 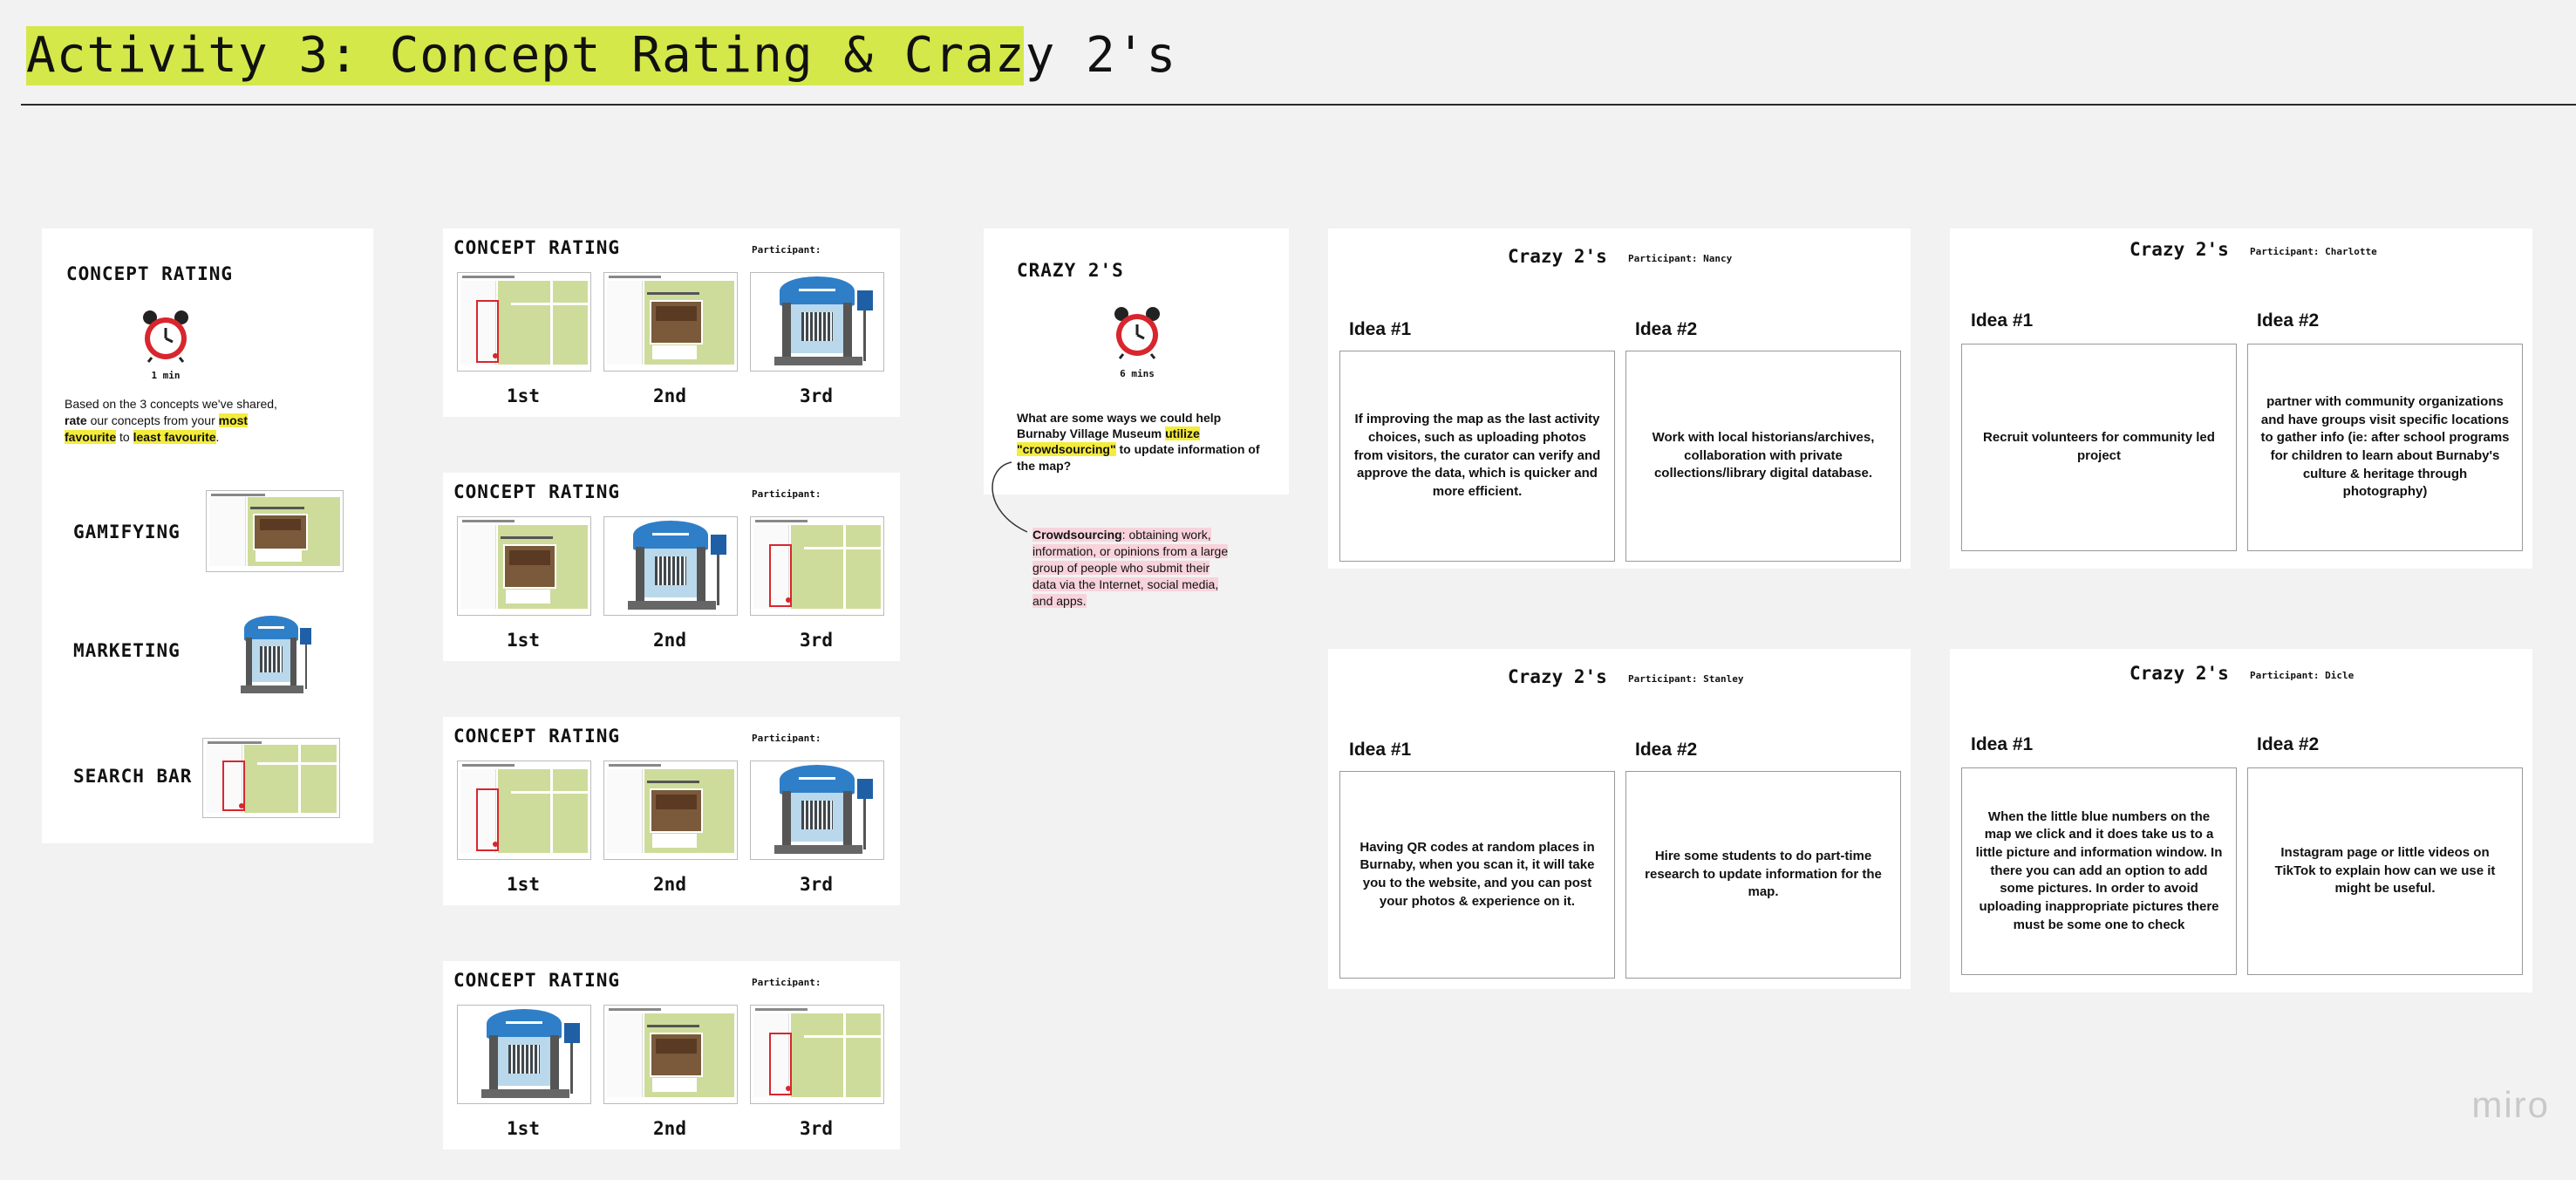 I want to click on marketing-thumbnail, so click(x=271, y=655).